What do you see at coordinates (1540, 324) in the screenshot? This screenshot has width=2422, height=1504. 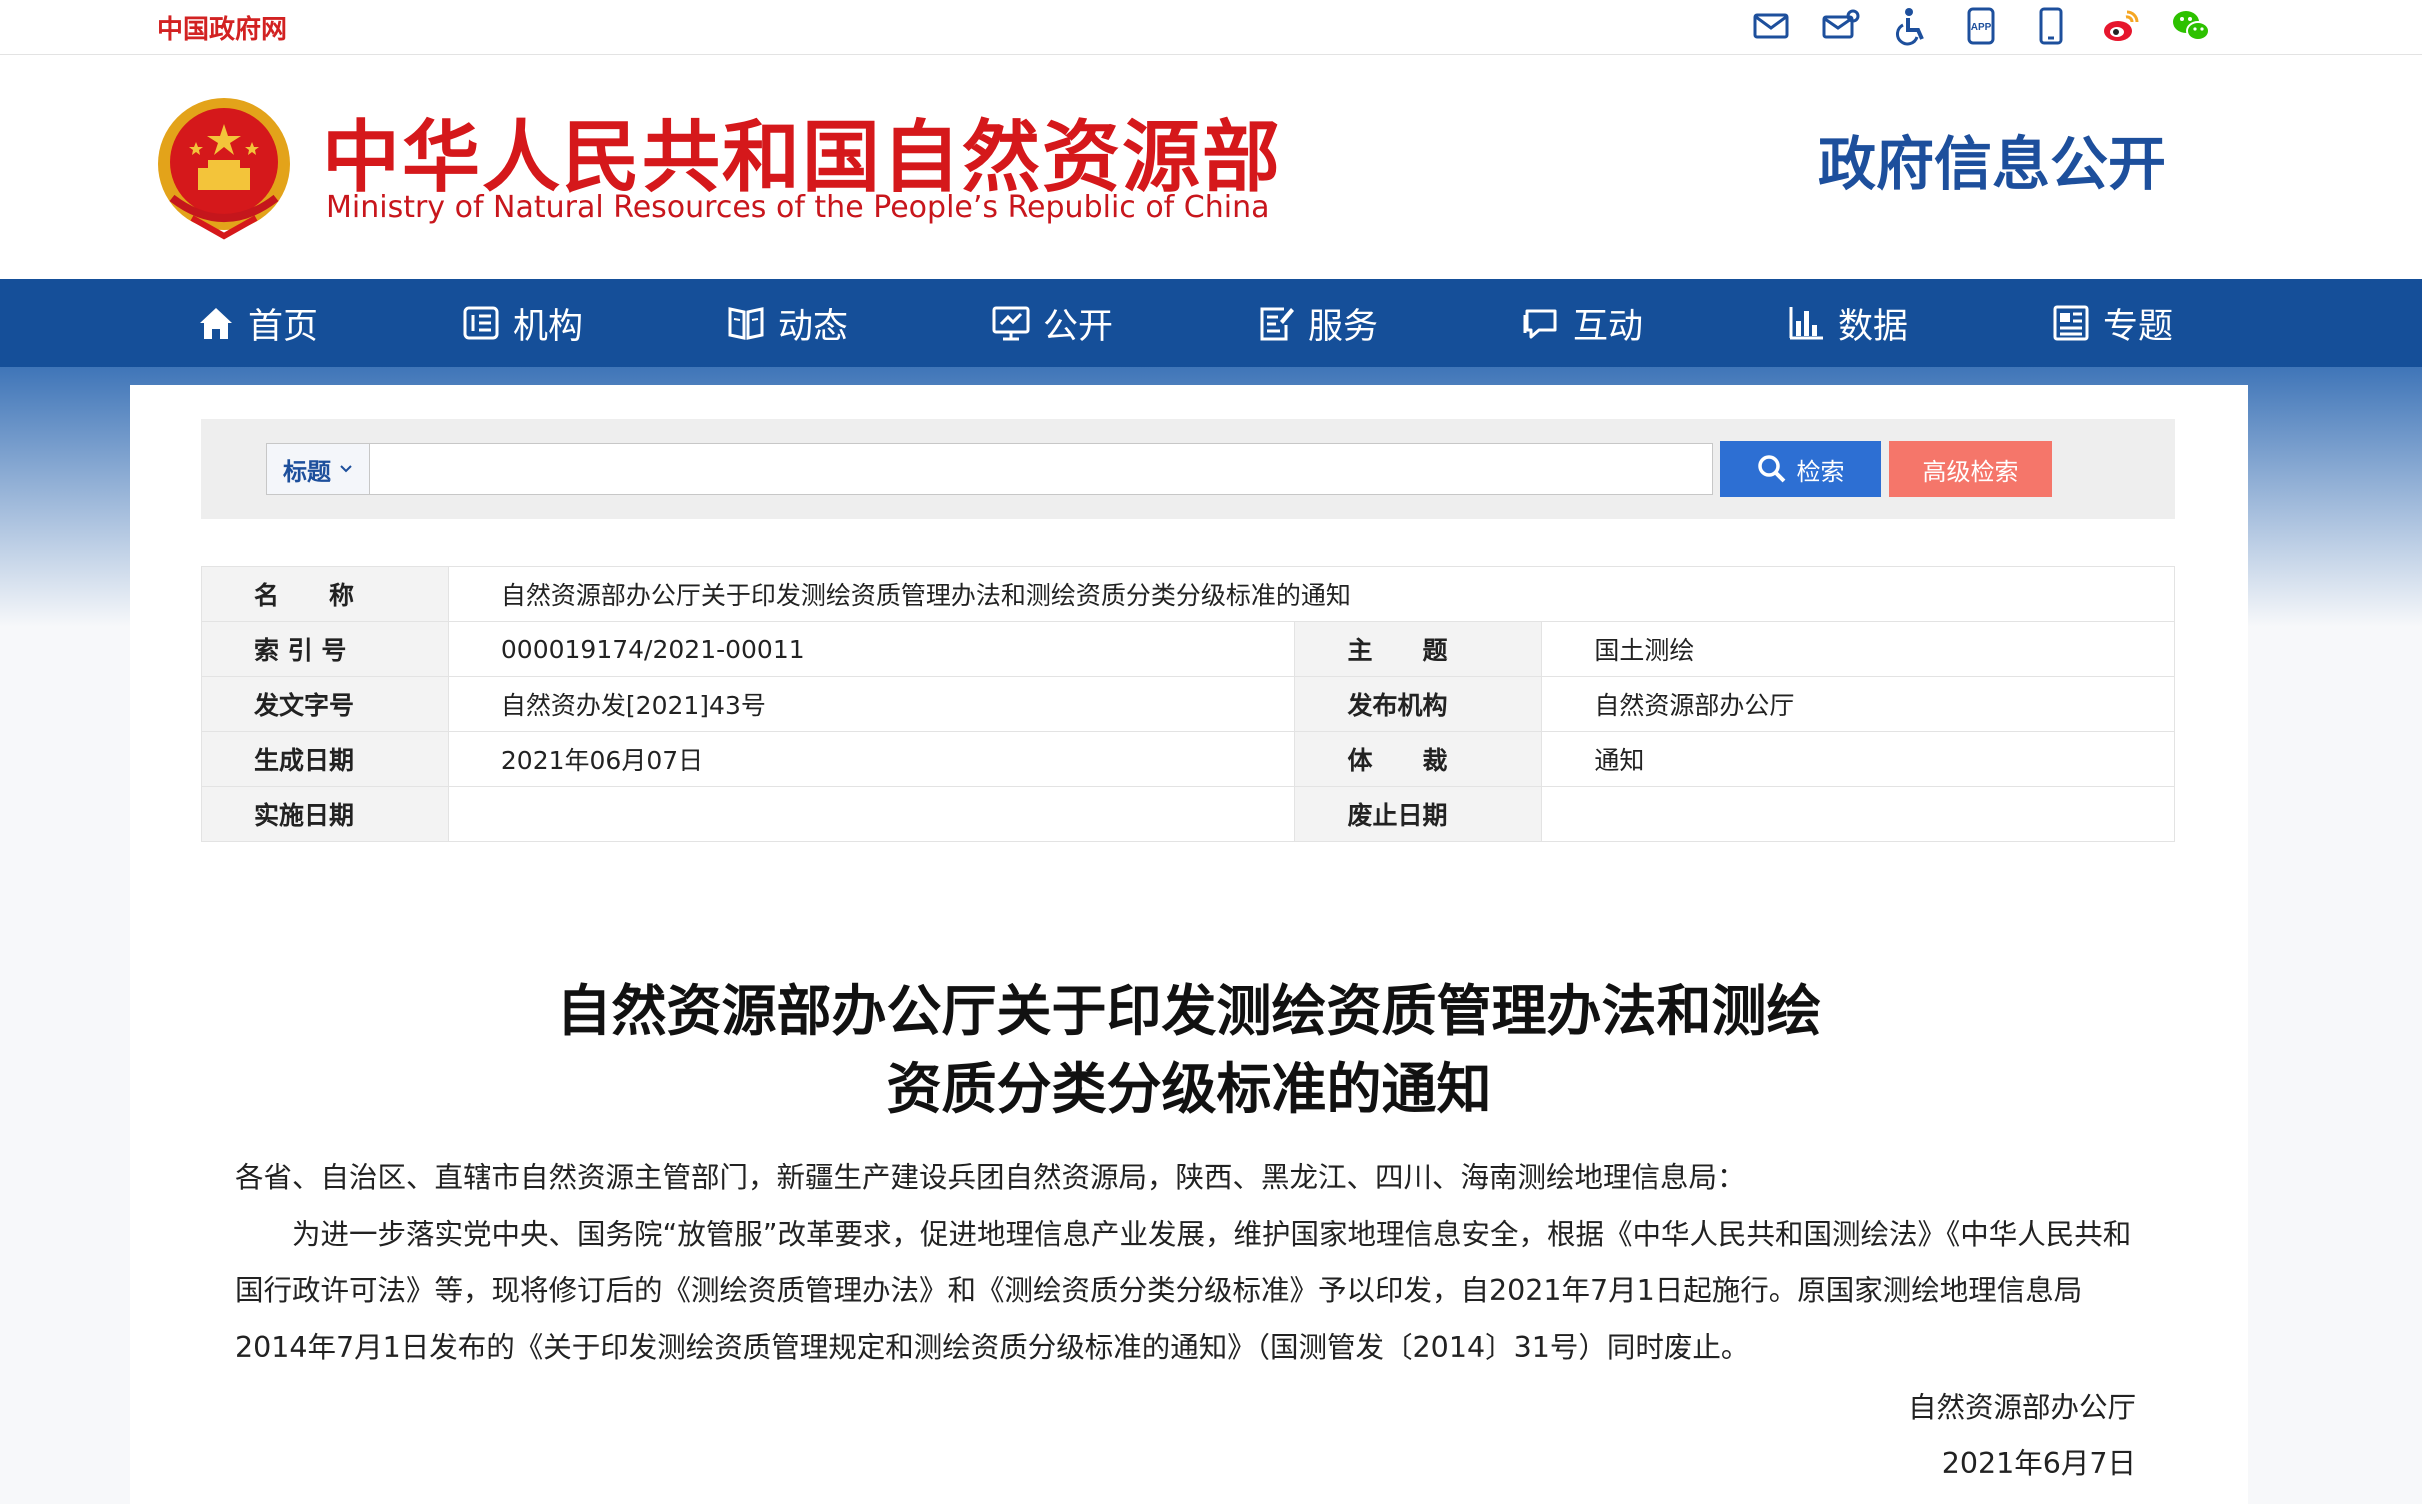 I see `chat-icon` at bounding box center [1540, 324].